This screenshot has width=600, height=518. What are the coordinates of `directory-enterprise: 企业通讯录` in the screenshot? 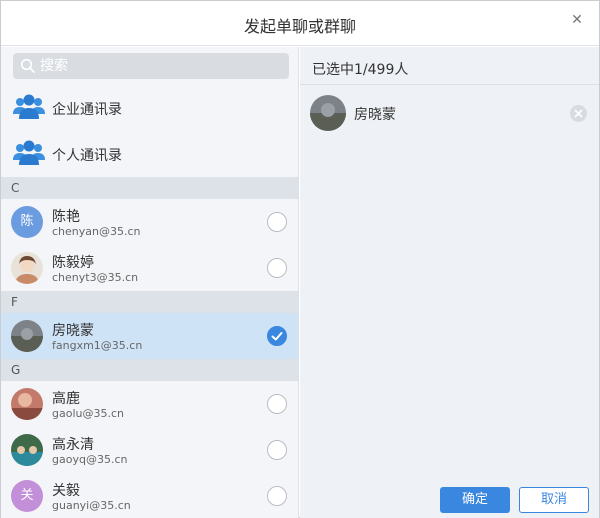 It's located at (149, 108).